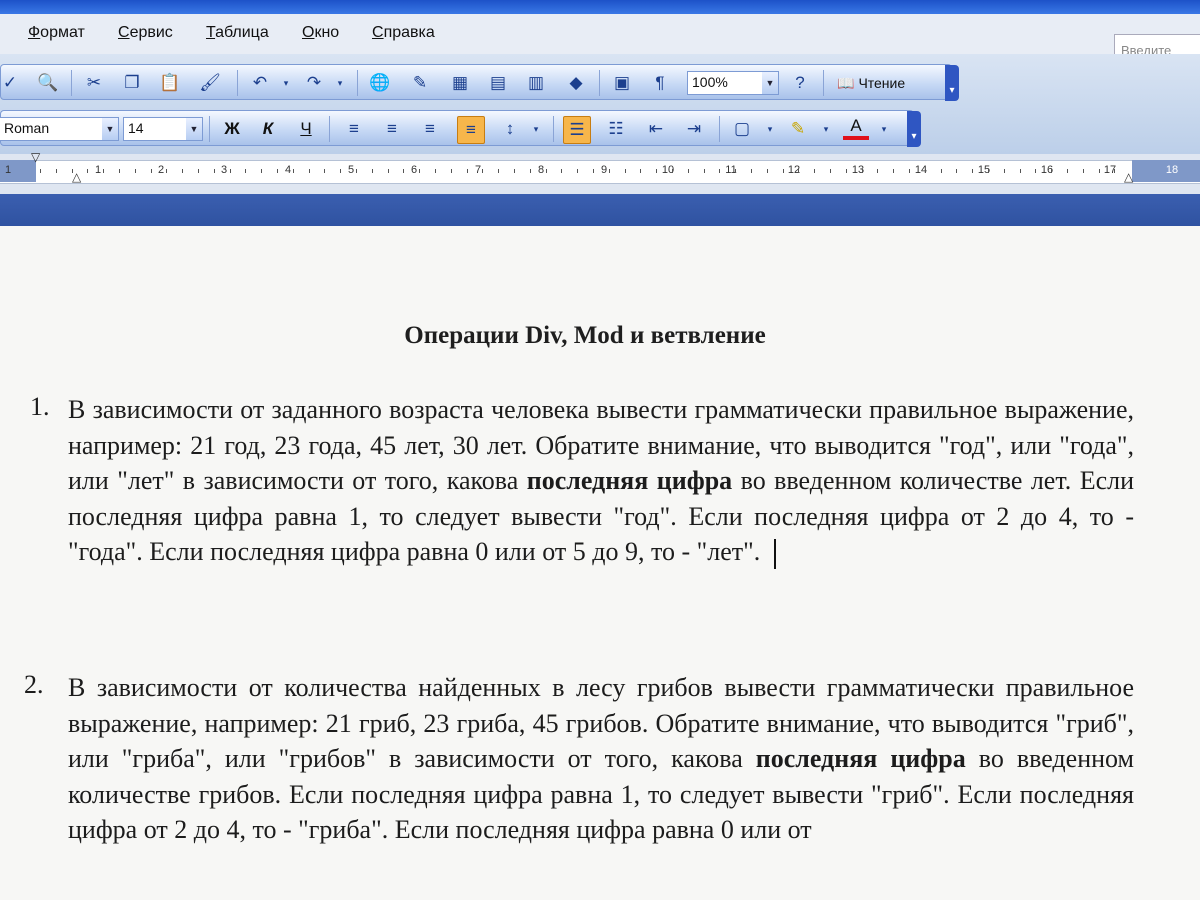 This screenshot has height=900, width=1200. What do you see at coordinates (1128, 177) in the screenshot?
I see `right-indent-icon: △` at bounding box center [1128, 177].